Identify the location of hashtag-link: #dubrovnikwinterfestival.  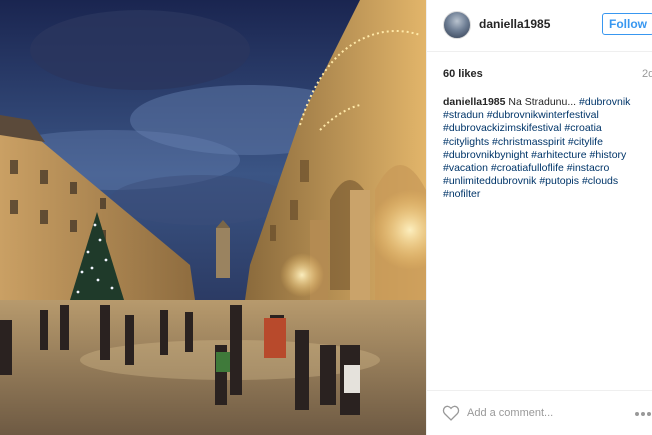
(543, 115).